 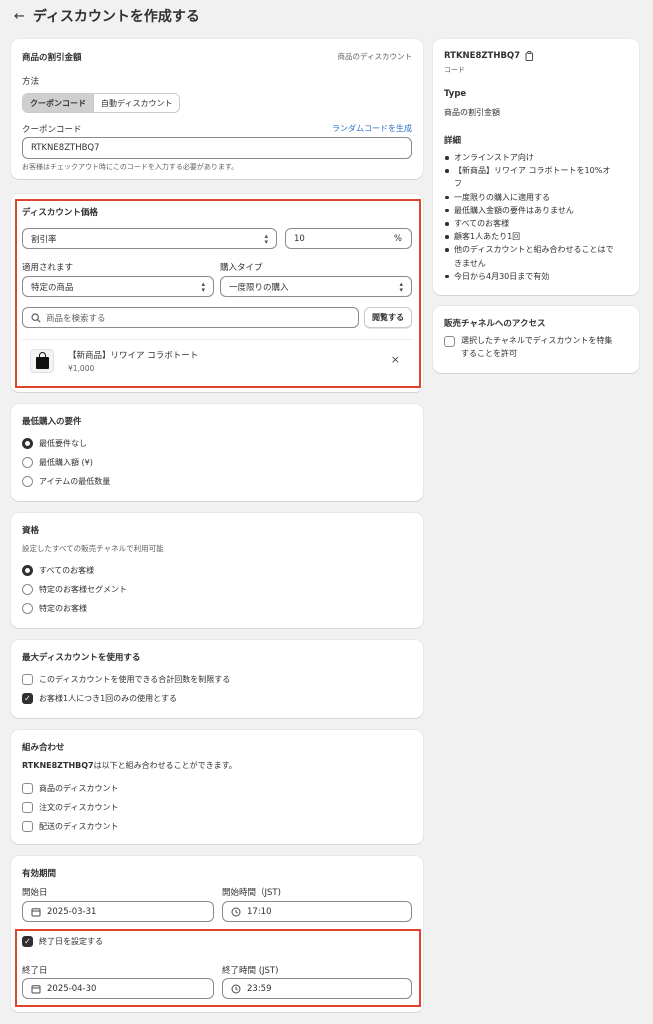 I want to click on method-coupon-code-button: クーポンコード, so click(x=58, y=103).